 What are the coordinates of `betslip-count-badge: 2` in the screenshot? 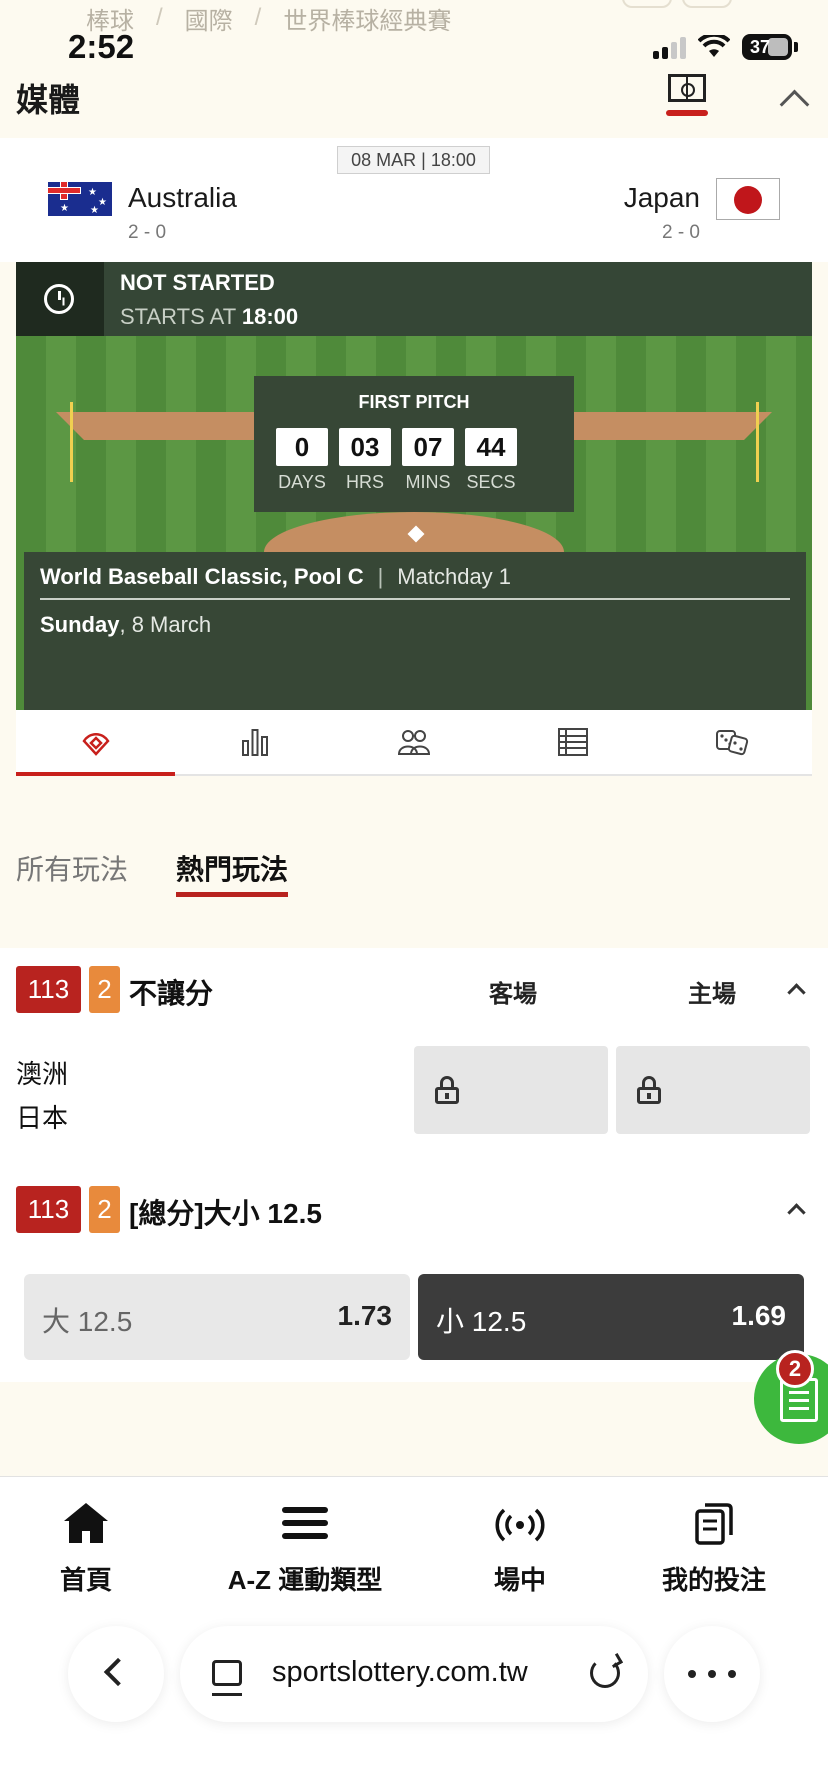 It's located at (795, 1369).